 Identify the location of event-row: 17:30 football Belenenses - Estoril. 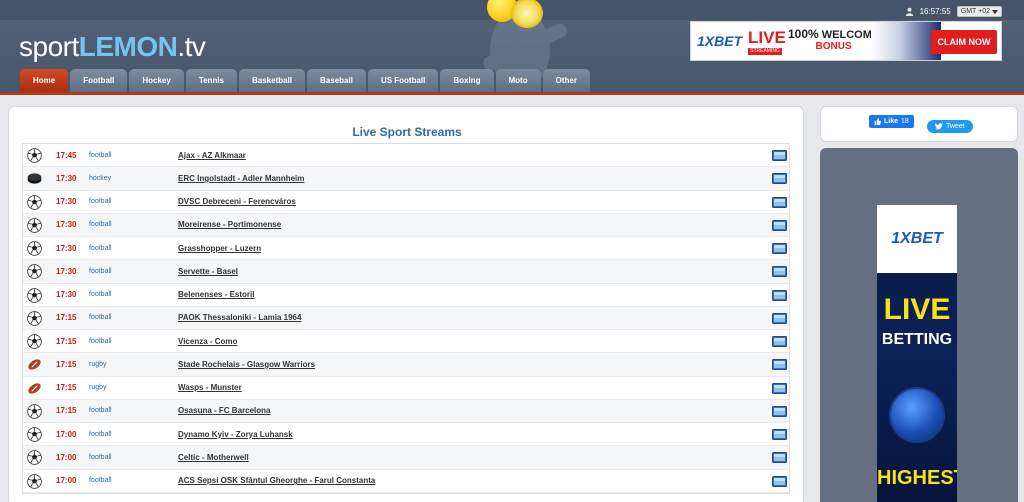
(406, 295).